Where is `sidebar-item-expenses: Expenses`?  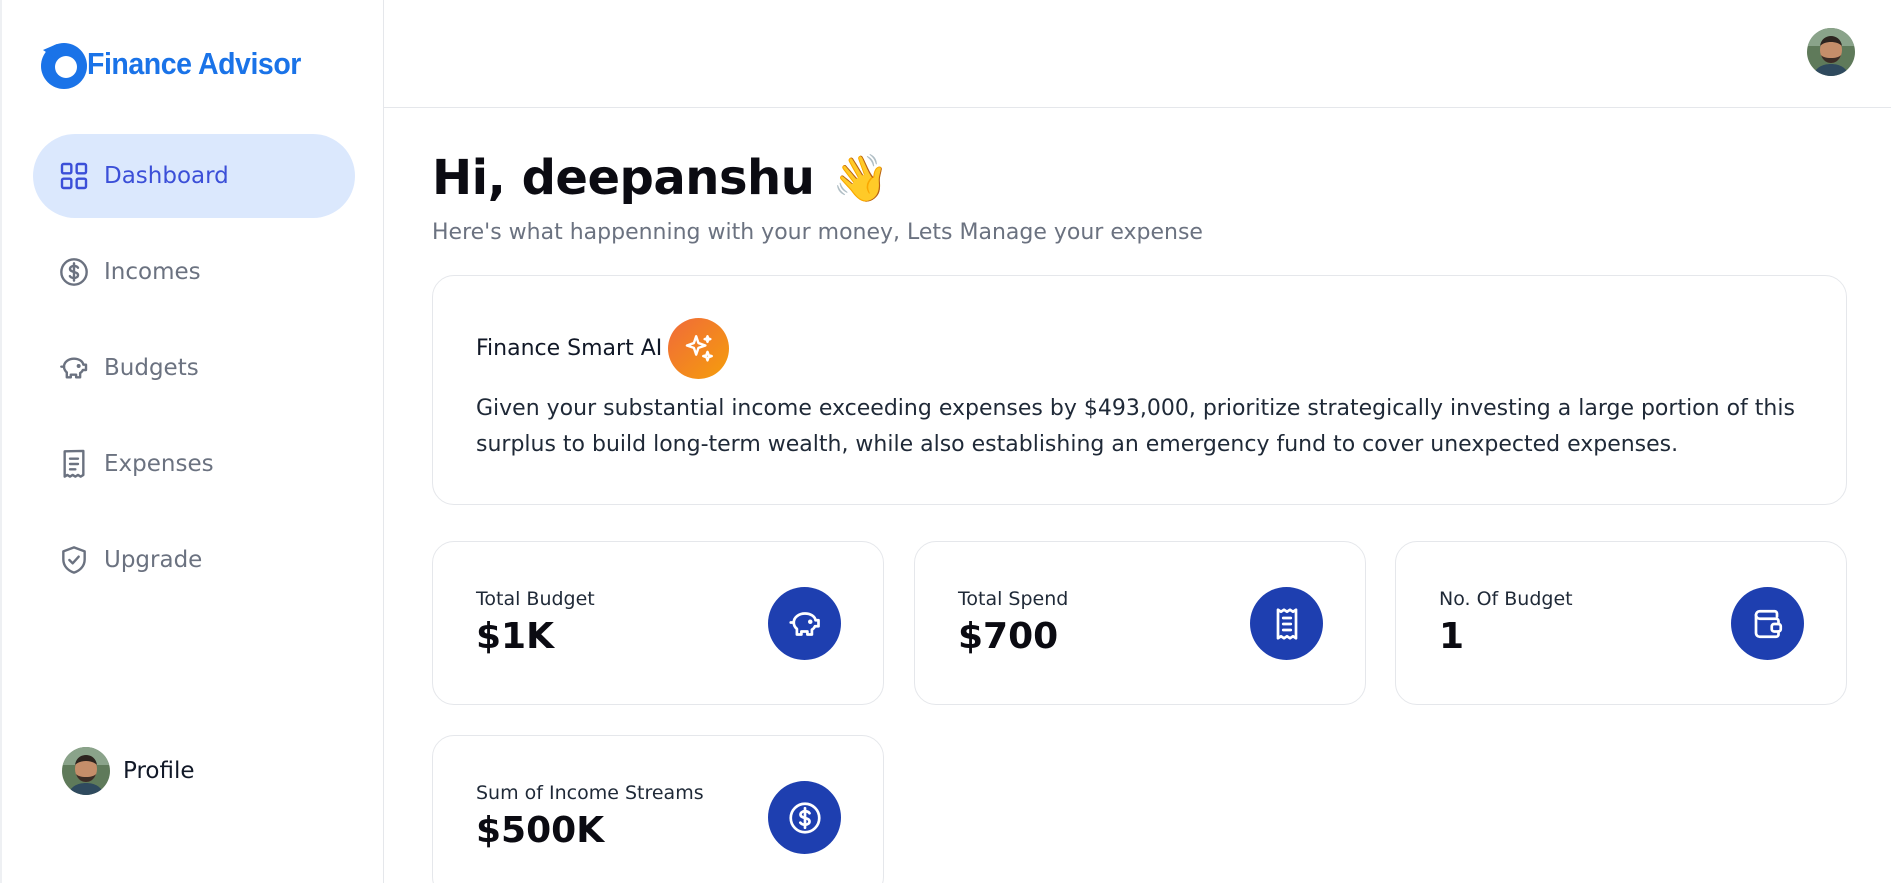 sidebar-item-expenses: Expenses is located at coordinates (194, 464).